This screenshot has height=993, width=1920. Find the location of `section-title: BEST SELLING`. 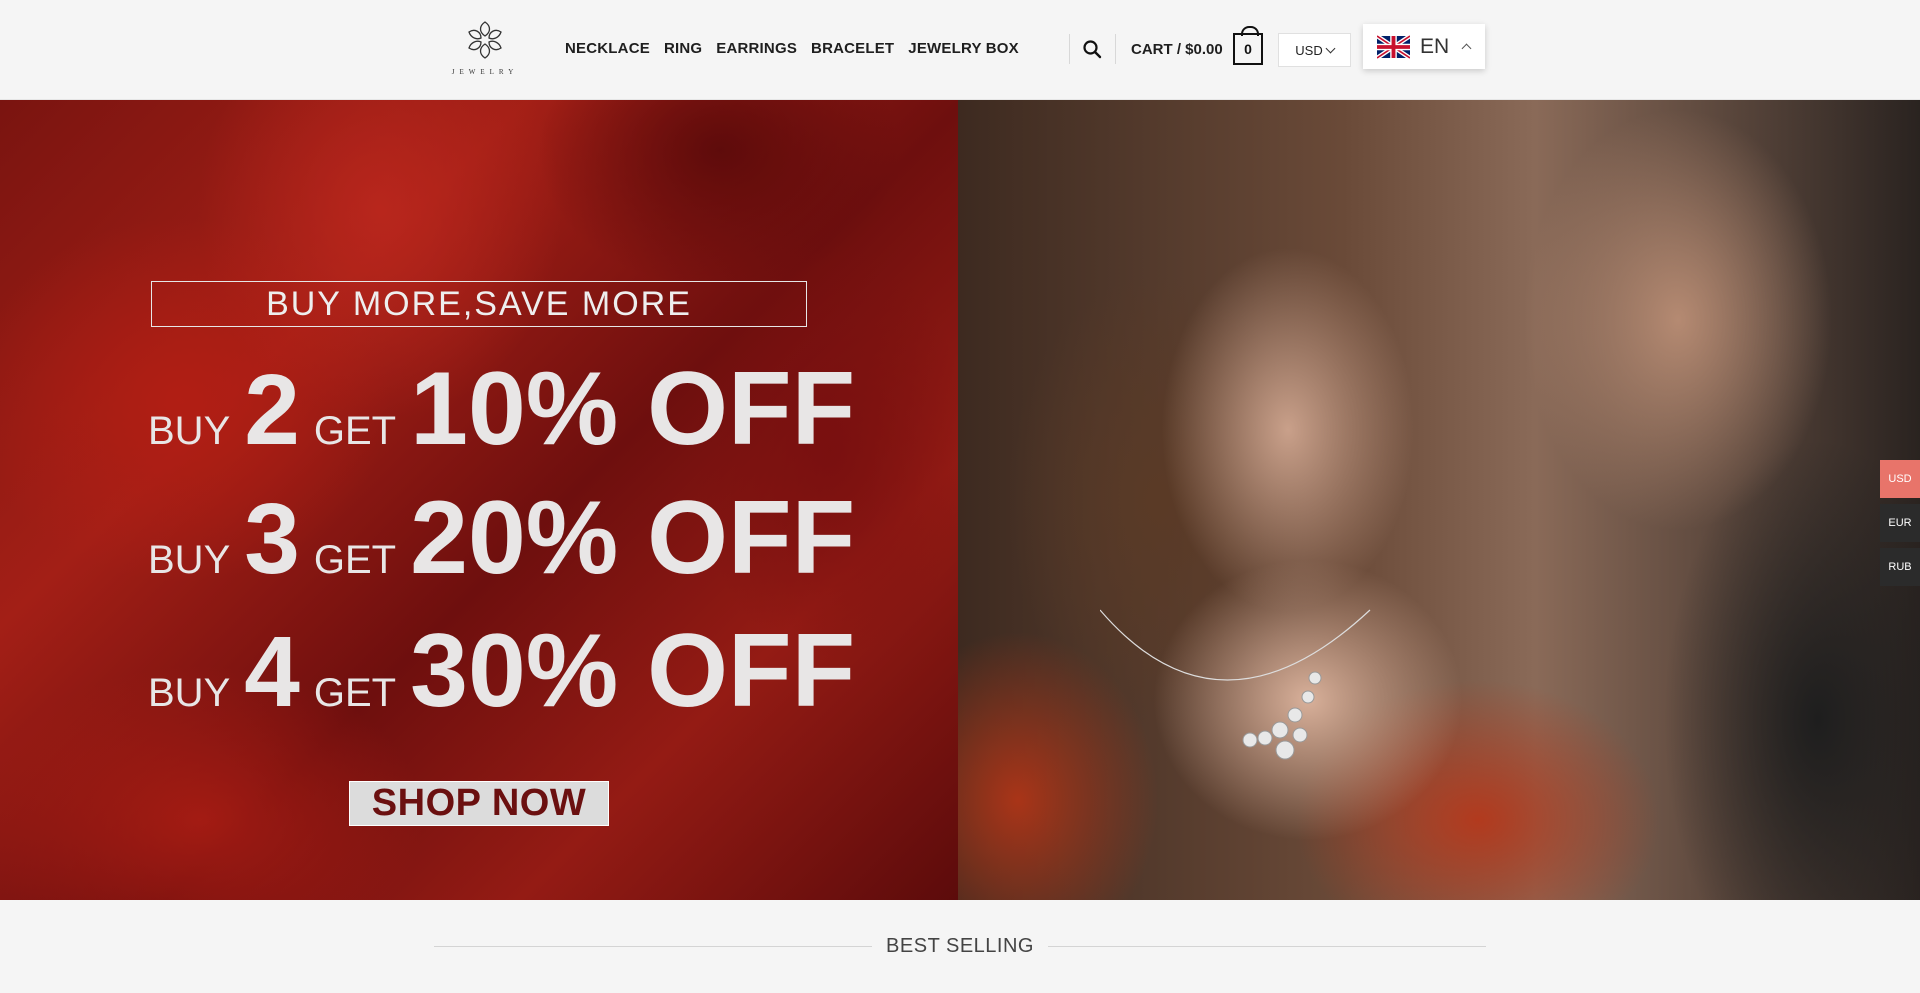

section-title: BEST SELLING is located at coordinates (960, 946).